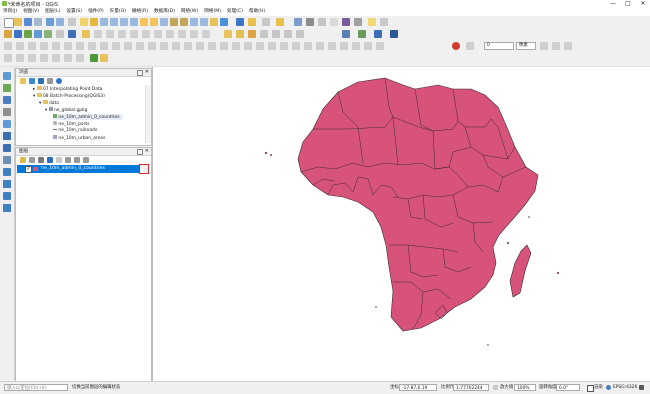  I want to click on snapping-type-icon, so click(470, 46).